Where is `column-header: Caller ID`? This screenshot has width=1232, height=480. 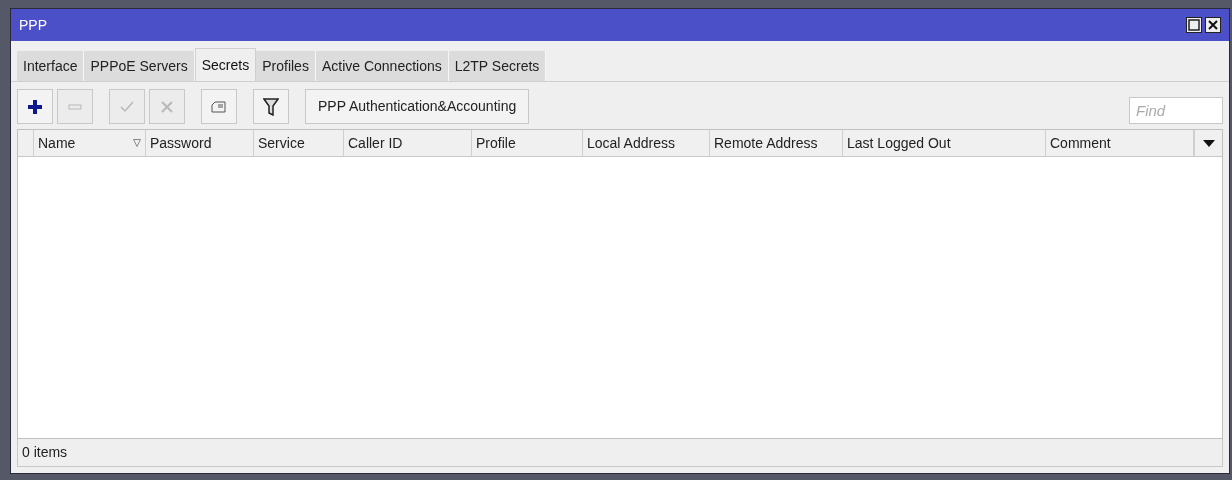 column-header: Caller ID is located at coordinates (408, 143).